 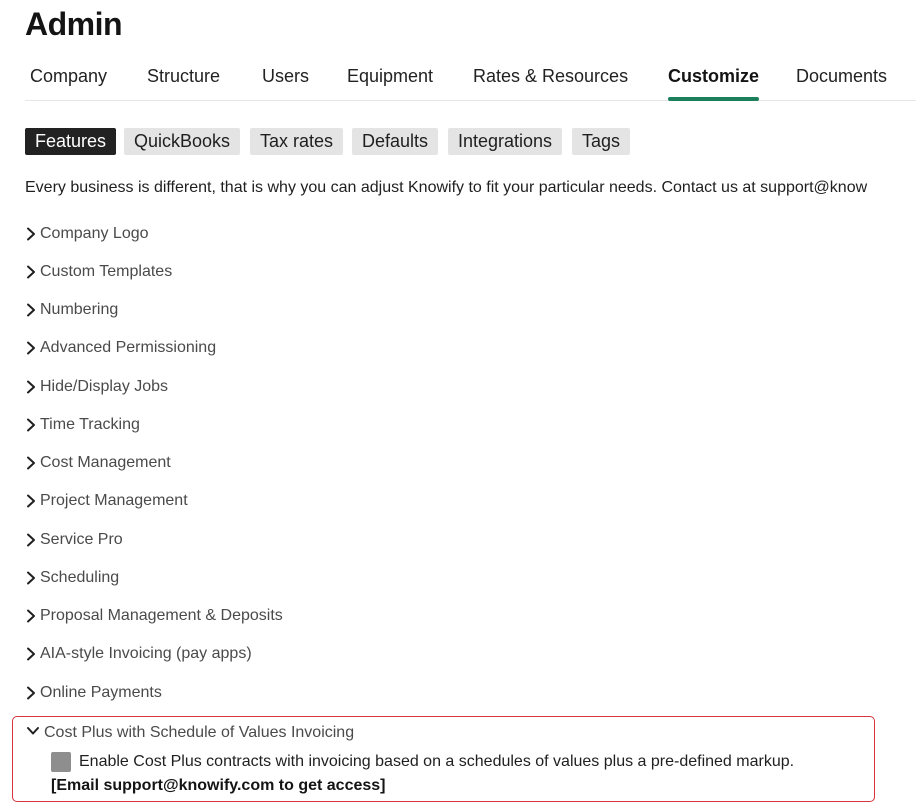 I want to click on feature-aia-invoicing: AIA-style Invoicing (pay apps), so click(x=138, y=654).